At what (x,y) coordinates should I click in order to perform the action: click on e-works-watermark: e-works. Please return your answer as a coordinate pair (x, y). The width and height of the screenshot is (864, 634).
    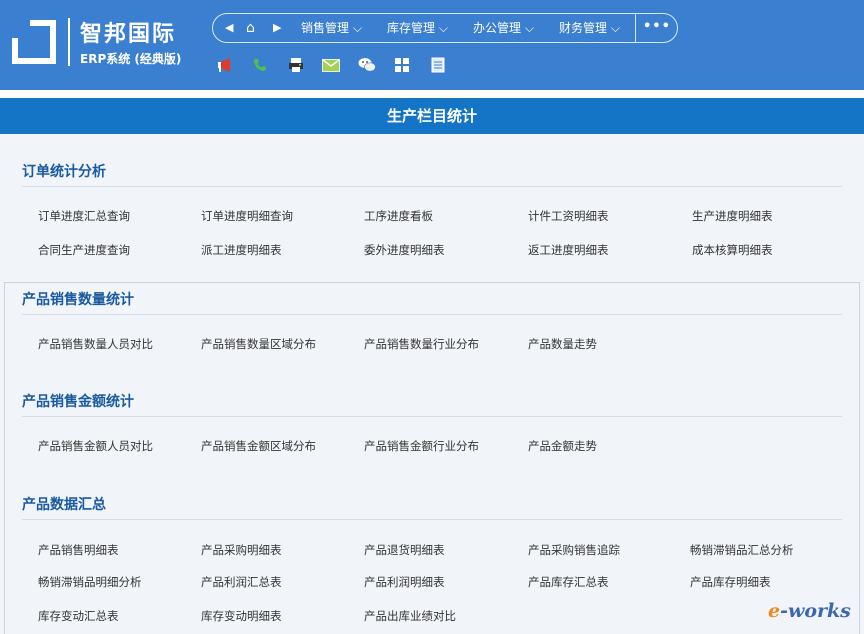
    Looking at the image, I should click on (809, 611).